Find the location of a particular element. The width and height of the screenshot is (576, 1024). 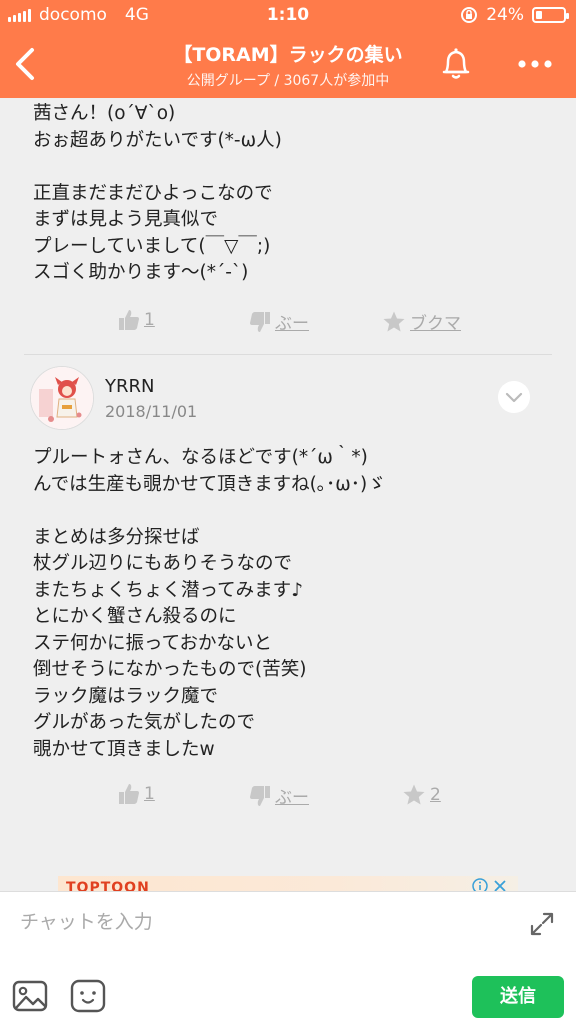

bookmark-button: ブクマ is located at coordinates (421, 321).